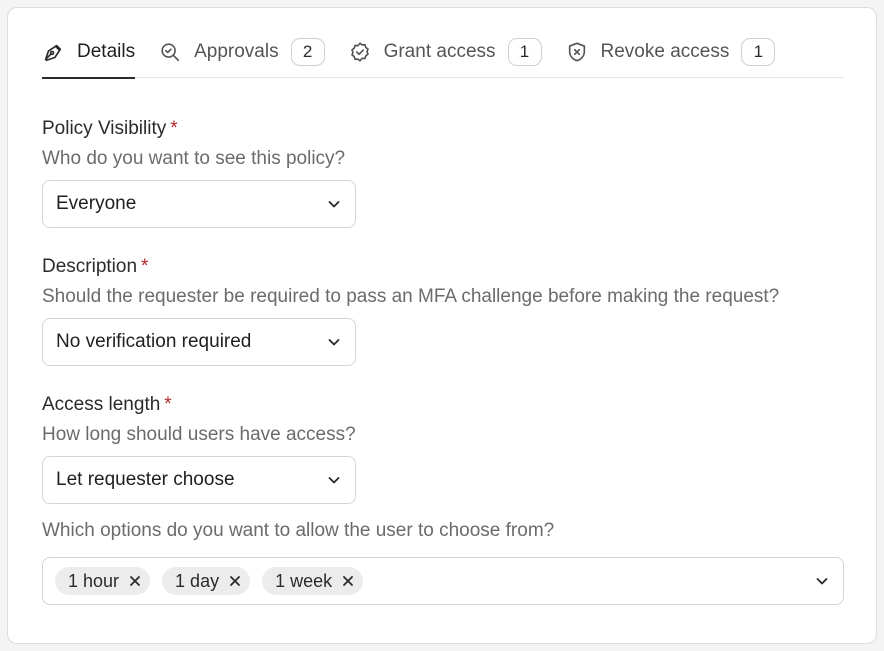 This screenshot has height=651, width=884. I want to click on chip-1-week: 1 week, so click(313, 581).